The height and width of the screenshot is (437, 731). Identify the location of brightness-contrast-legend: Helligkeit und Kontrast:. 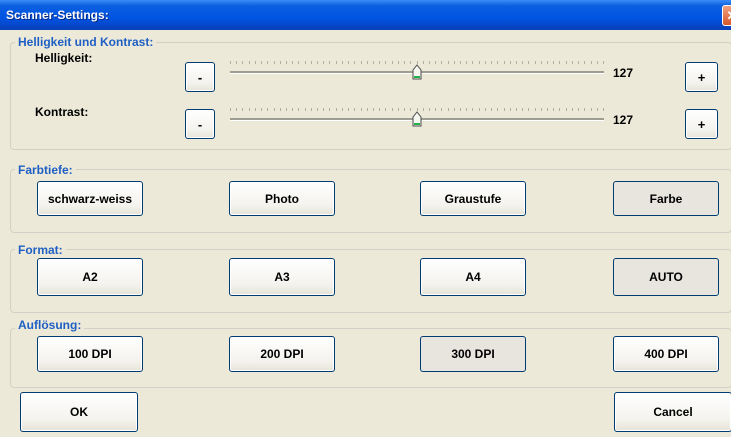
(86, 42).